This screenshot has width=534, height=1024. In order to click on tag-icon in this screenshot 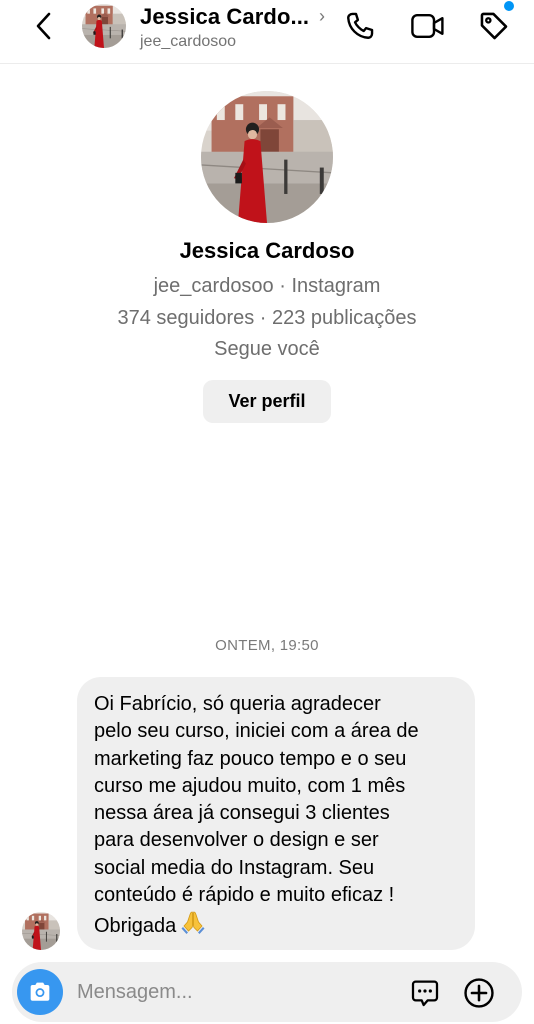, I will do `click(494, 26)`.